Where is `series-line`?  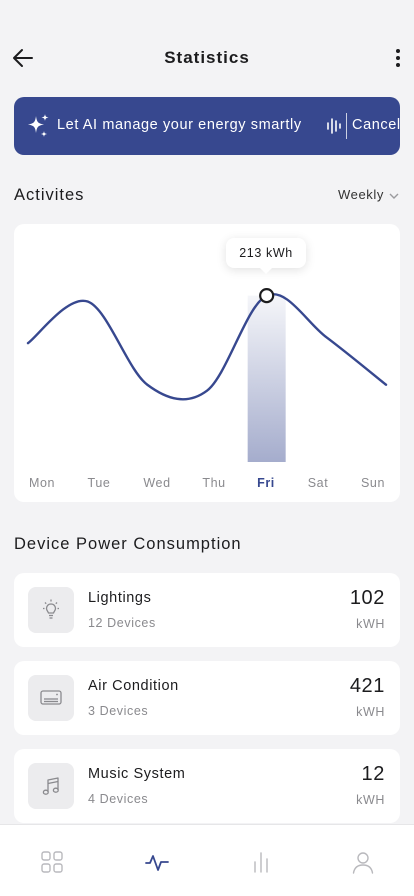 series-line is located at coordinates (207, 347).